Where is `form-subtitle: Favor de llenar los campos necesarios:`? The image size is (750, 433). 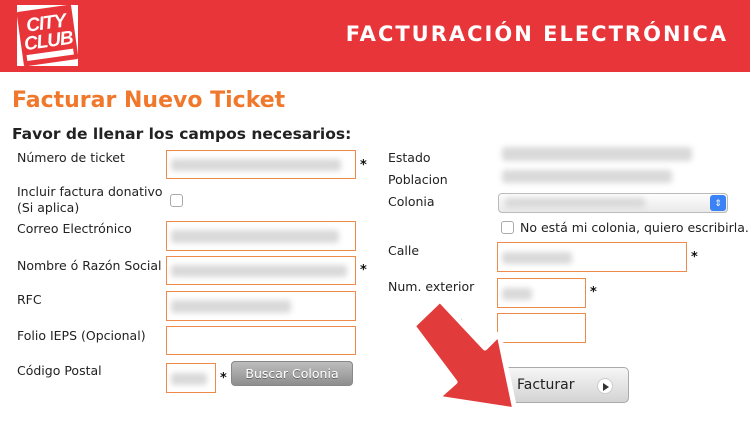
form-subtitle: Favor de llenar los campos necesarios: is located at coordinates (182, 134).